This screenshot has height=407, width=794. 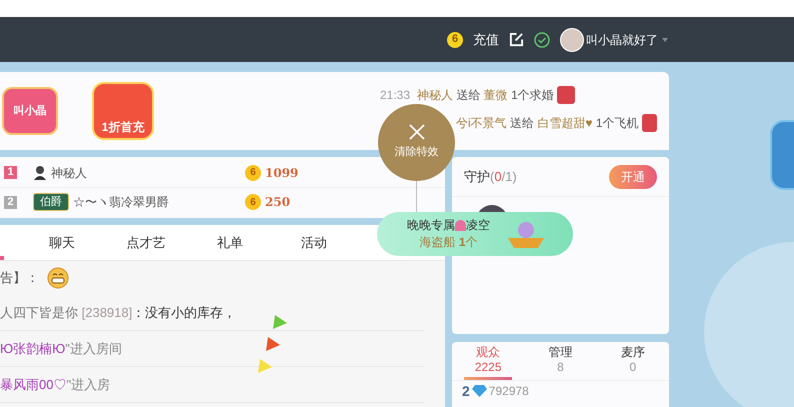 What do you see at coordinates (121, 202) in the screenshot?
I see `user-name: ☆〜ヽ翡冷翠男爵` at bounding box center [121, 202].